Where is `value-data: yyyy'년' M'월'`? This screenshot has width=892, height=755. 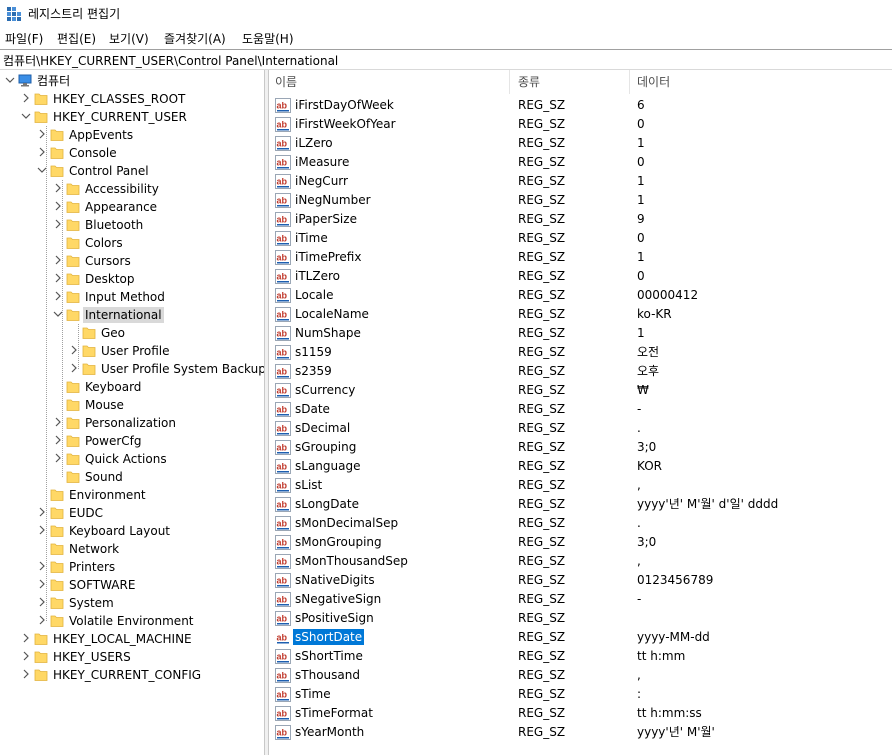
value-data: yyyy'년' M'월' is located at coordinates (676, 732).